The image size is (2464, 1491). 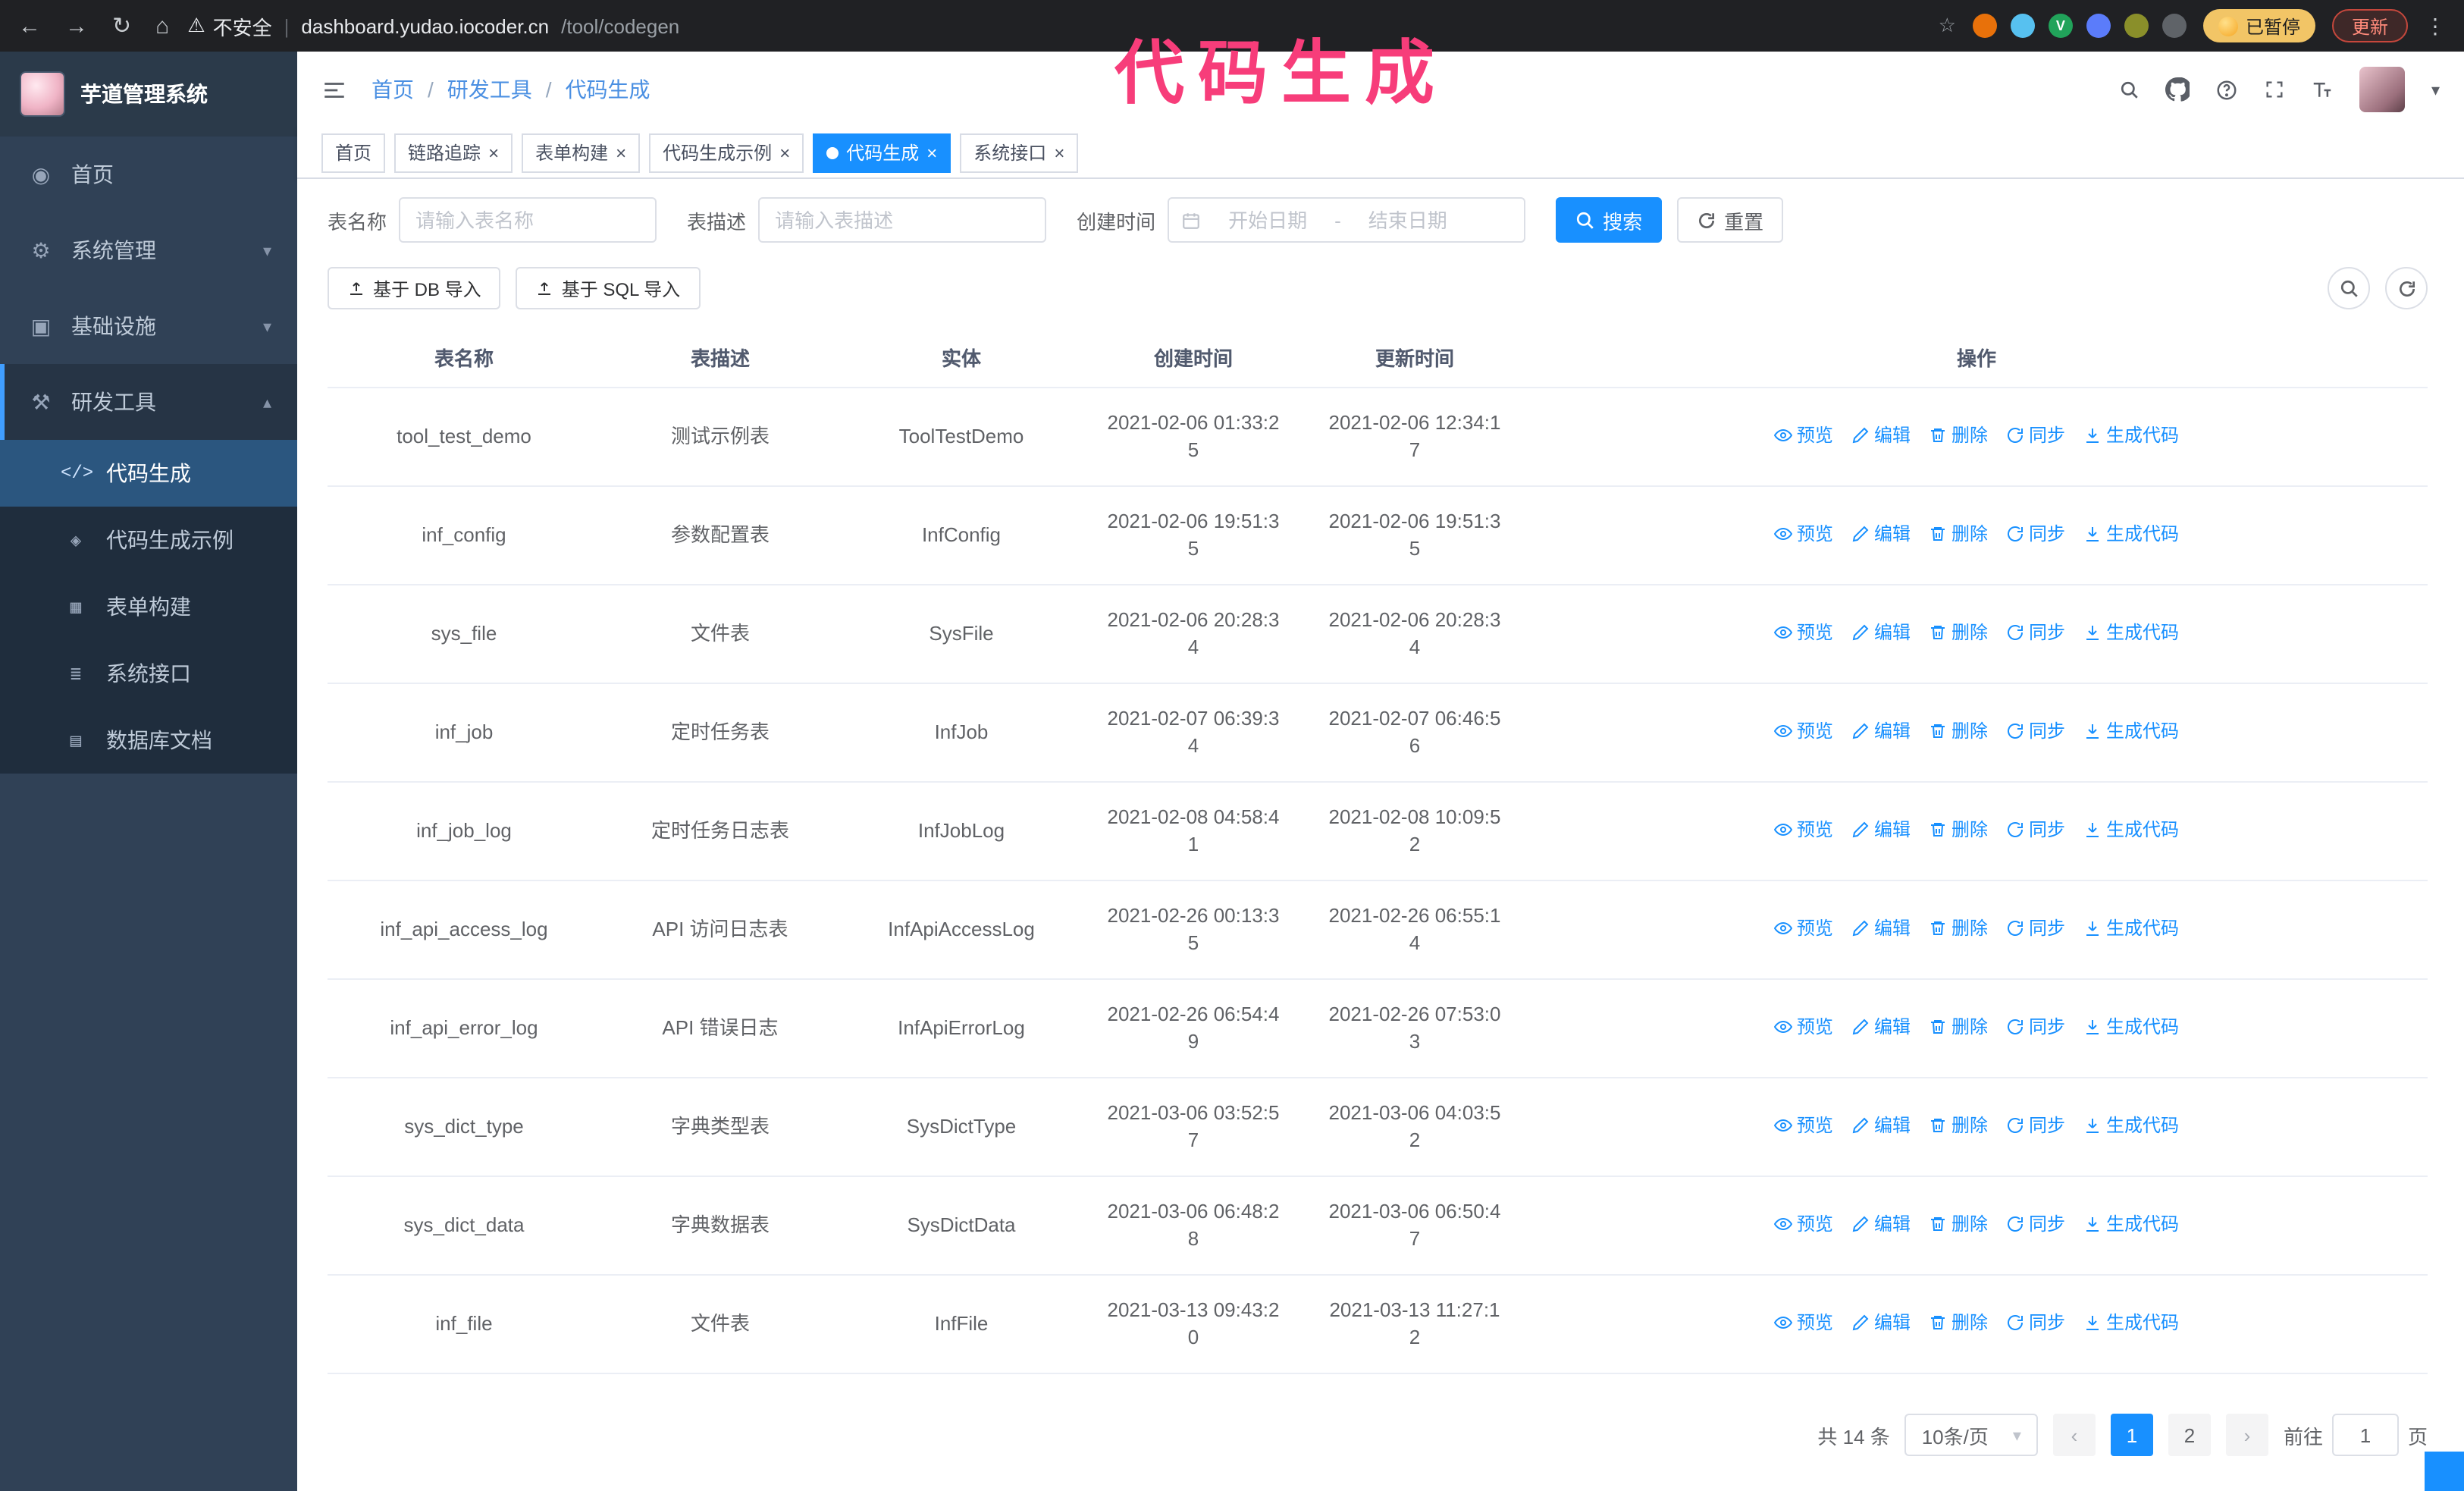 I want to click on prev-page-button: ‹, so click(x=2074, y=1435).